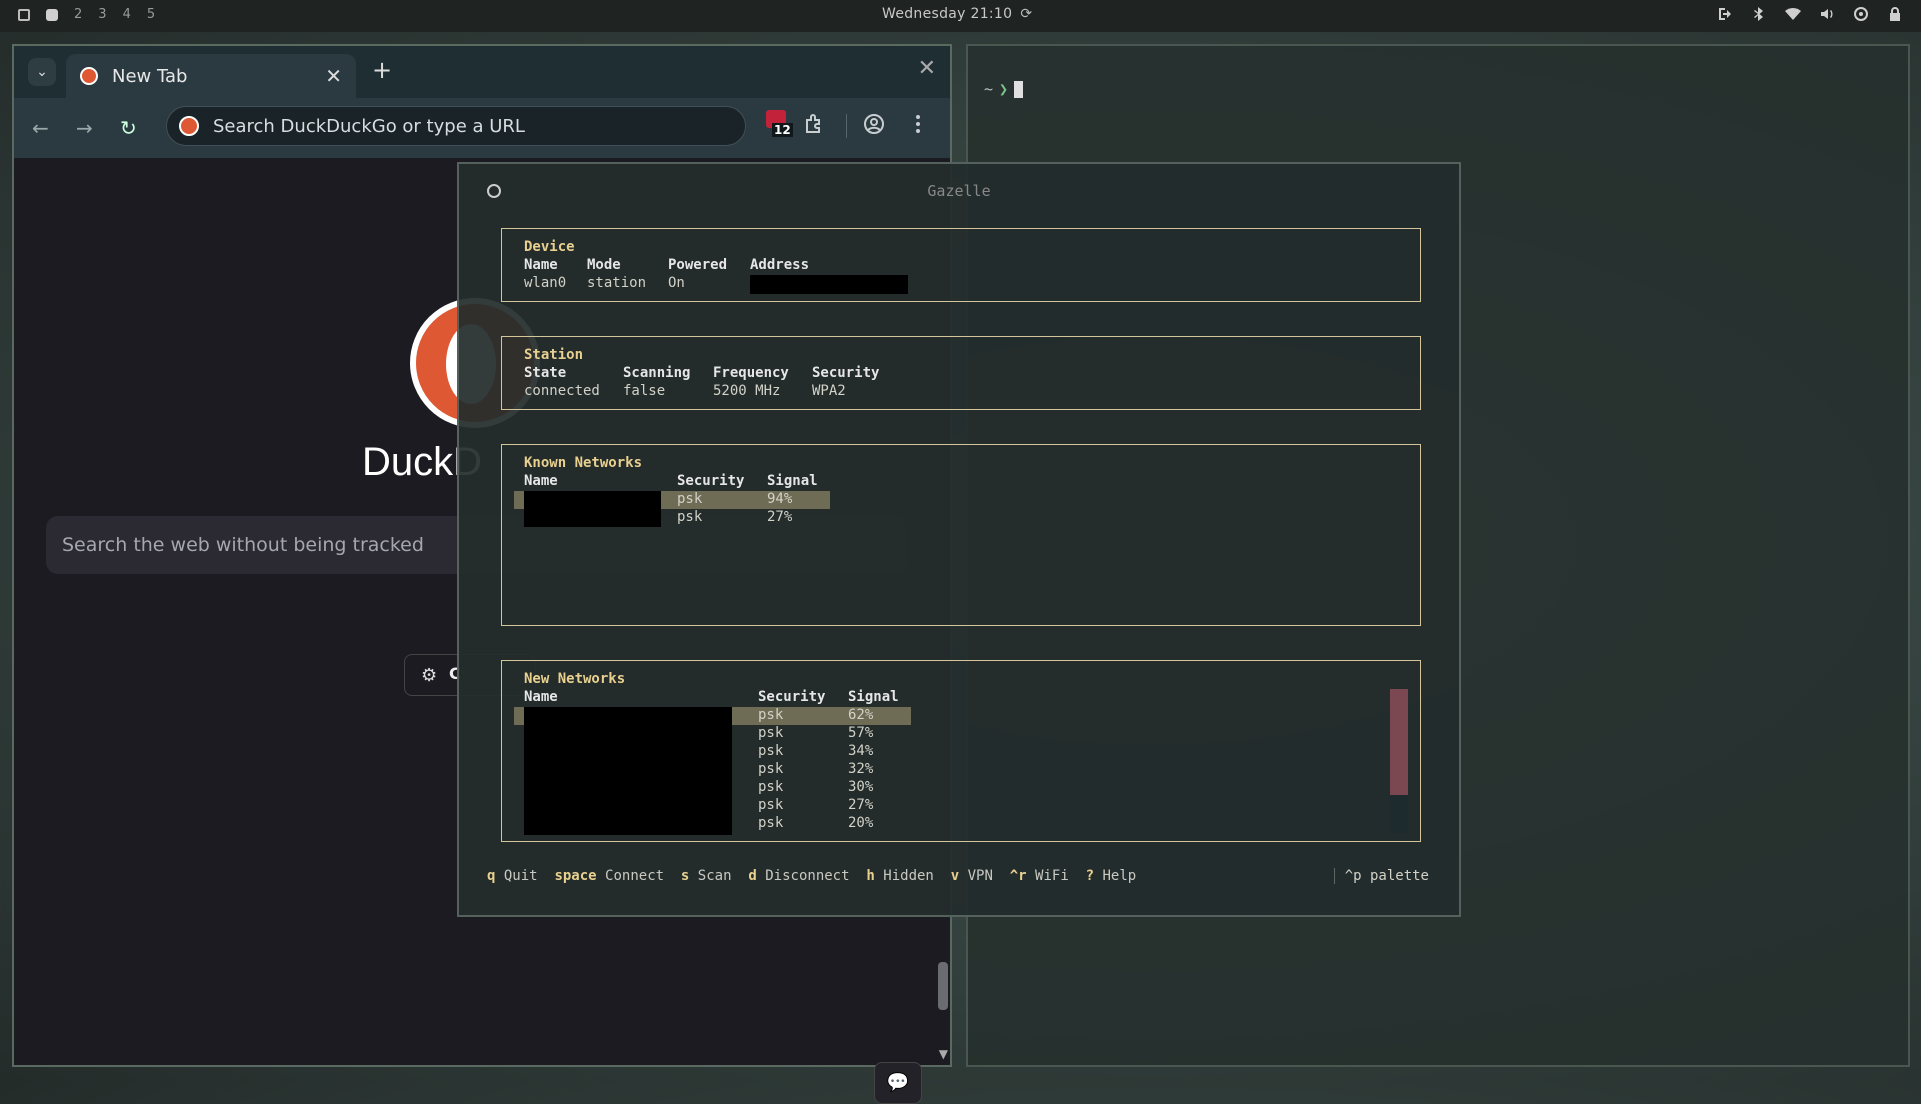 Image resolution: width=1921 pixels, height=1104 pixels. I want to click on prompt-directory: ~, so click(989, 89).